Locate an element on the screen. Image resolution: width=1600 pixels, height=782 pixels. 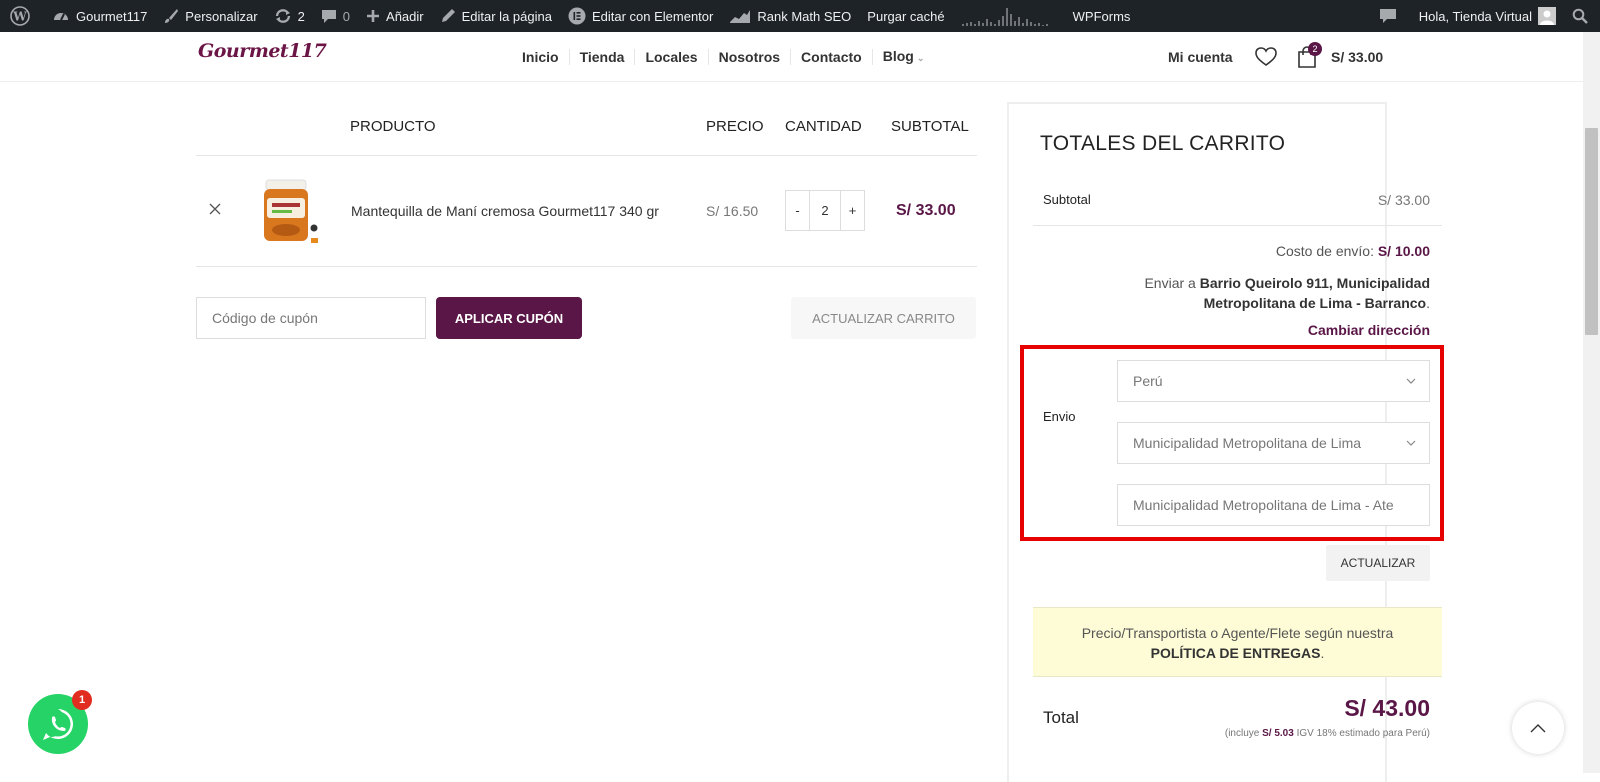
tax-value: S/ 5.03 is located at coordinates (1278, 733).